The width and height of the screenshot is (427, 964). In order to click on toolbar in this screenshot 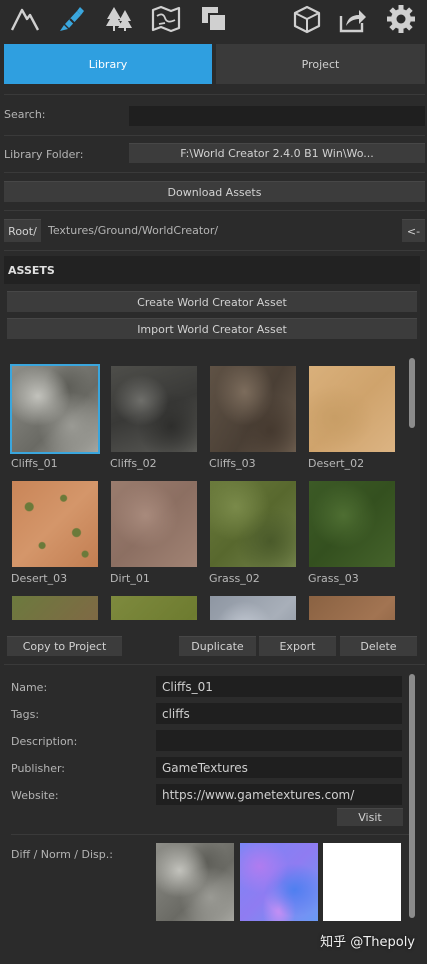, I will do `click(213, 20)`.